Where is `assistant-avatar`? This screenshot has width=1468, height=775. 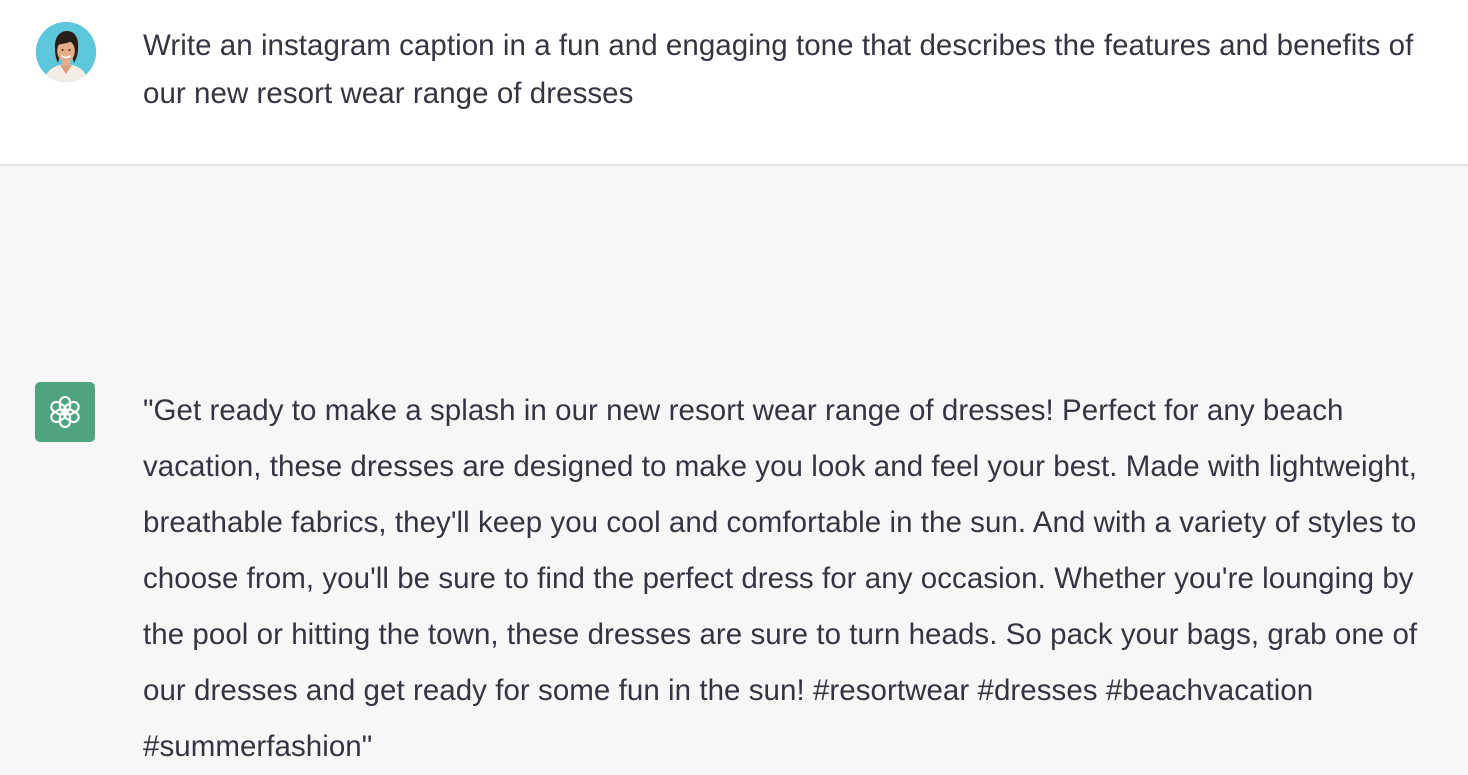
assistant-avatar is located at coordinates (65, 412).